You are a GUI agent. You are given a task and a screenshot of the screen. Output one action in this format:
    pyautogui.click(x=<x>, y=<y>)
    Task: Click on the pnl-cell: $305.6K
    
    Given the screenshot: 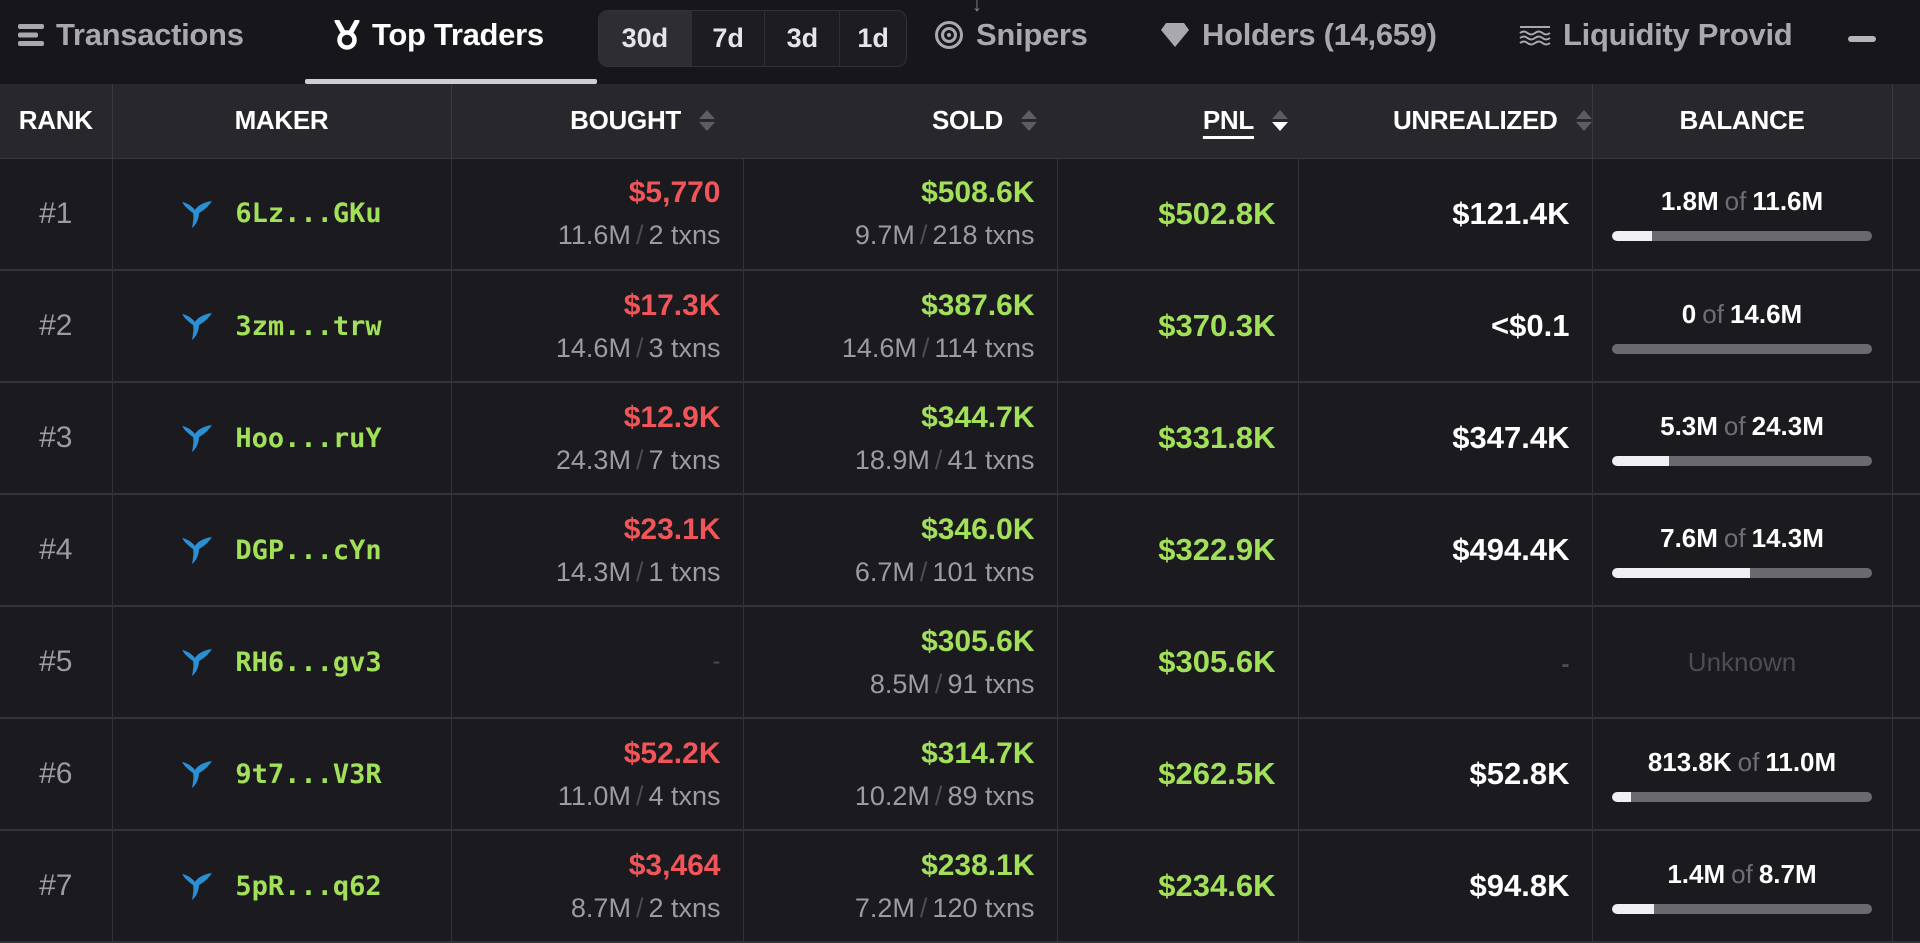 What is the action you would take?
    pyautogui.click(x=1177, y=662)
    